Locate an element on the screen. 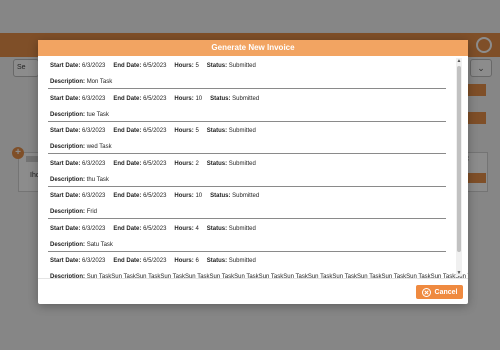  description-value: wed Task is located at coordinates (99, 147).